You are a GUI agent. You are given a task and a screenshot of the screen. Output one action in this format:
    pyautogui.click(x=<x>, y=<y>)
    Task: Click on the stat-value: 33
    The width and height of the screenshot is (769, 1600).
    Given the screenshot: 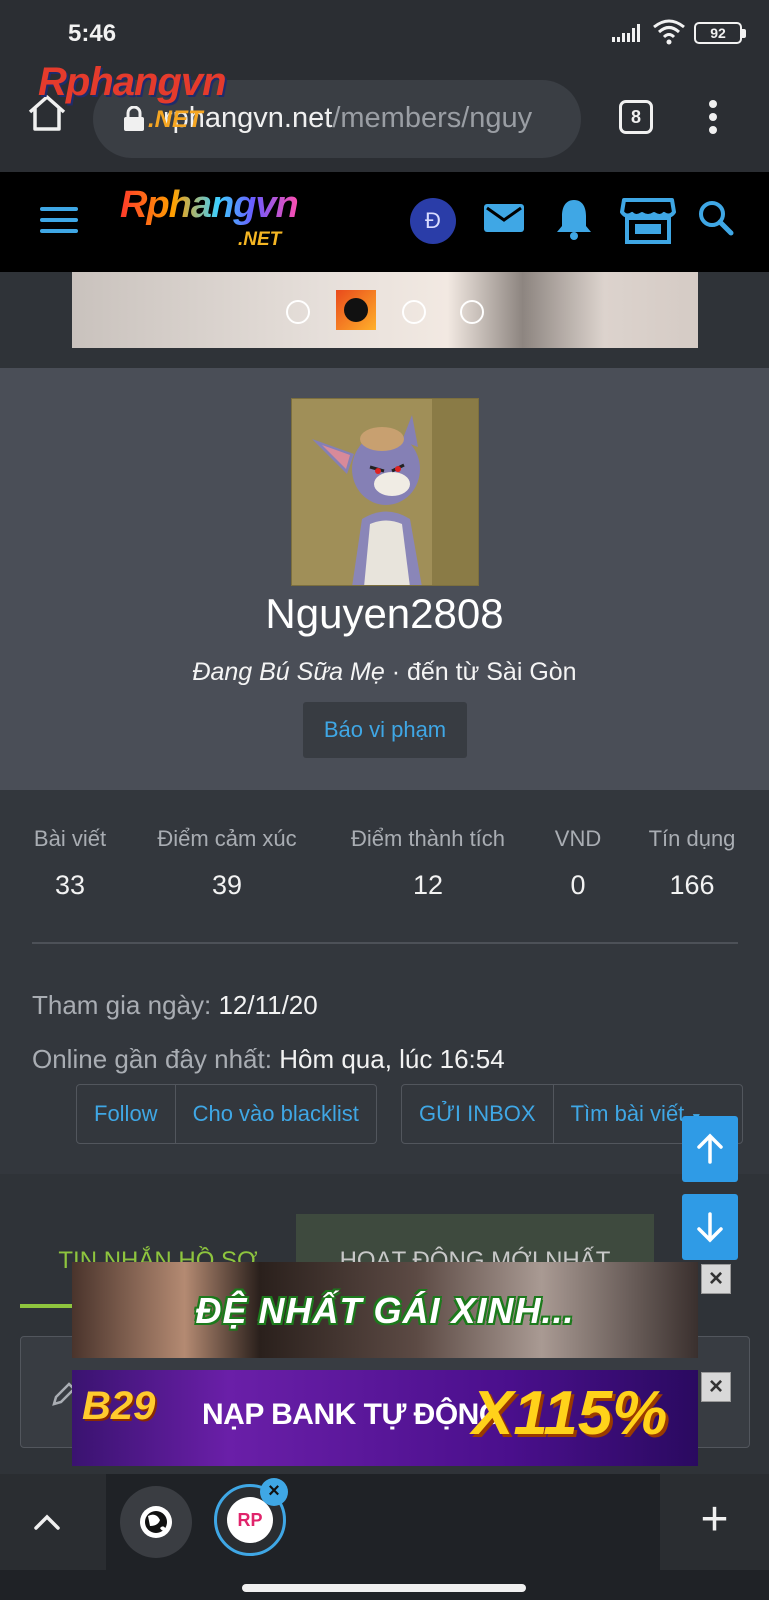 What is the action you would take?
    pyautogui.click(x=70, y=885)
    